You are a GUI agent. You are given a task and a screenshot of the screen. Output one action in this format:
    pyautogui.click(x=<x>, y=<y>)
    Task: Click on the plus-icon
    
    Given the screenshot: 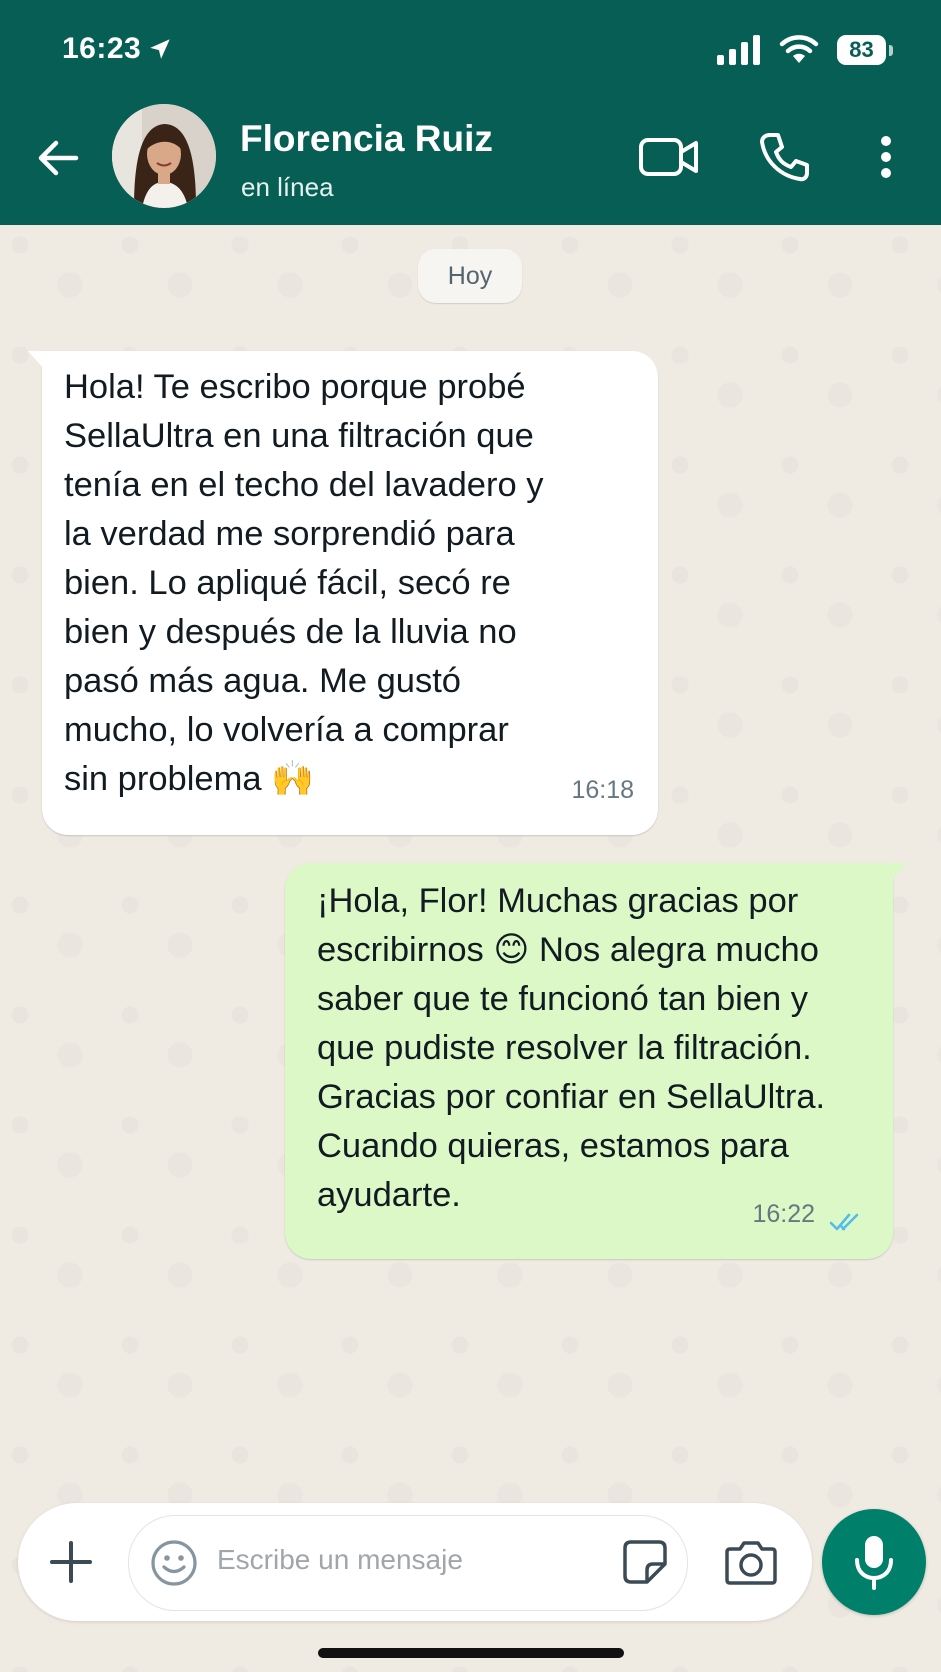 What is the action you would take?
    pyautogui.click(x=71, y=1562)
    